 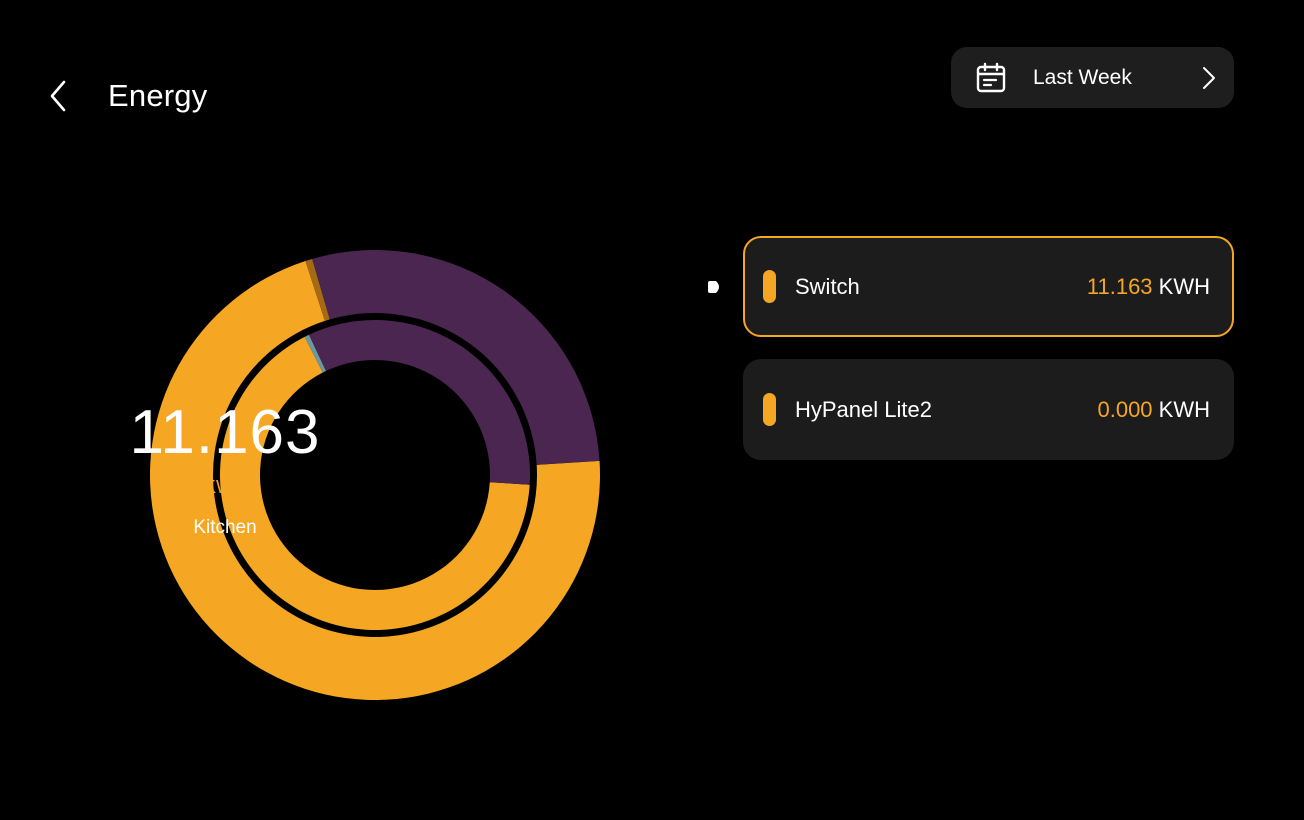 I want to click on device-energy-value: 0.000, so click(x=1125, y=409).